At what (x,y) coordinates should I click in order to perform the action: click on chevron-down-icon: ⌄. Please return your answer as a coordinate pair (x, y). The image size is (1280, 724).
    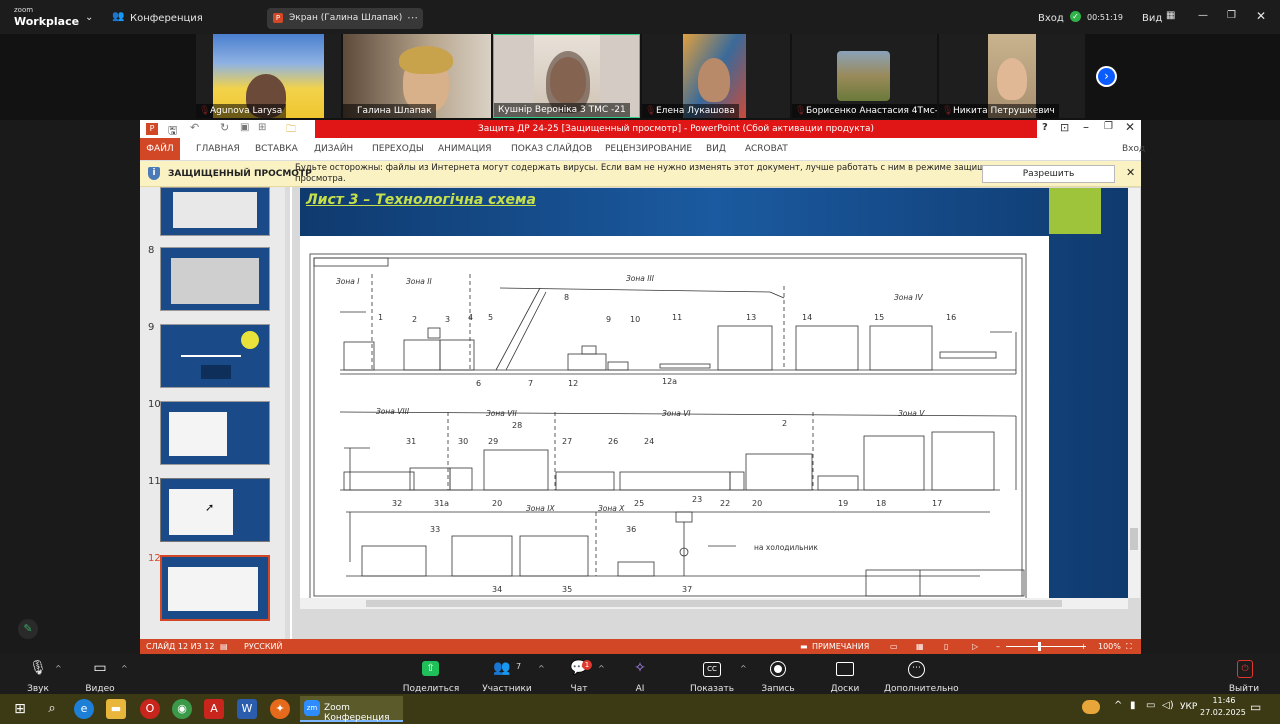
    Looking at the image, I should click on (89, 17).